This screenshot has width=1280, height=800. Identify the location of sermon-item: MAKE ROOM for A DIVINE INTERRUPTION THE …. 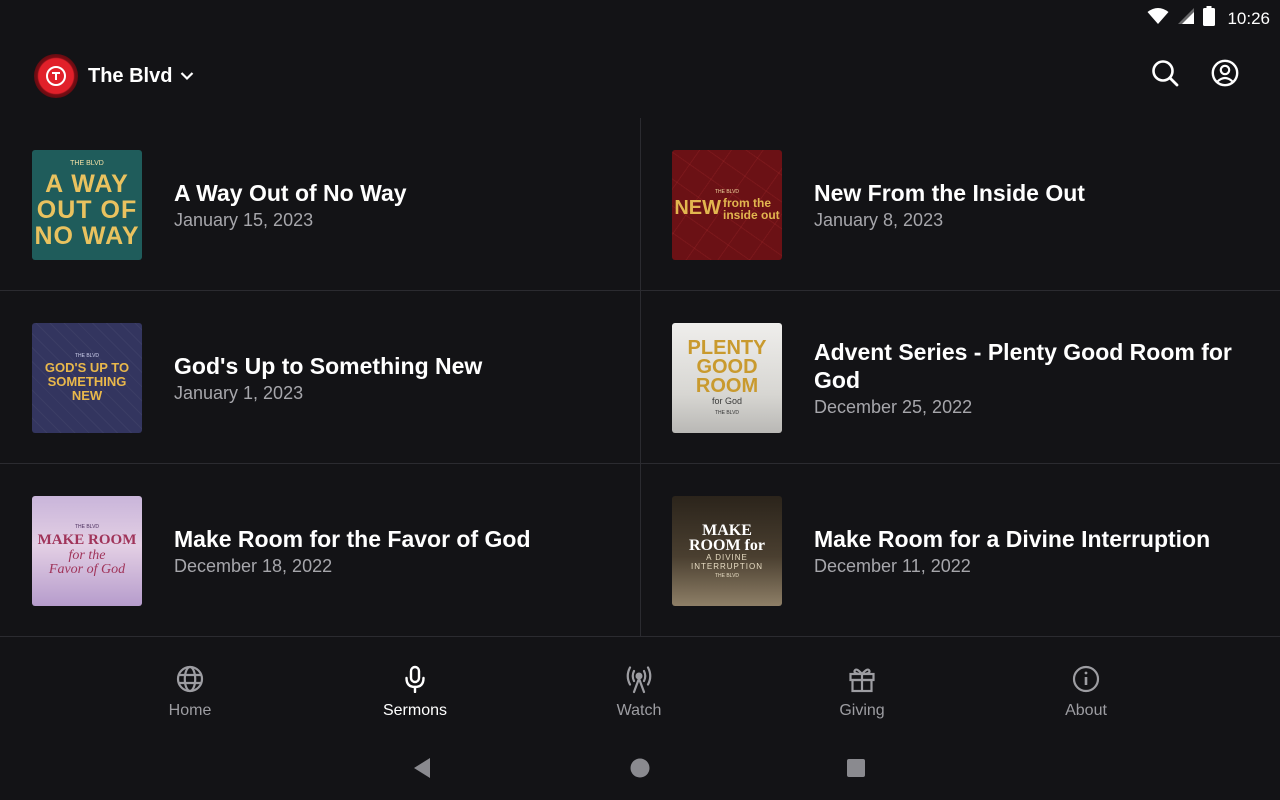
(960, 550).